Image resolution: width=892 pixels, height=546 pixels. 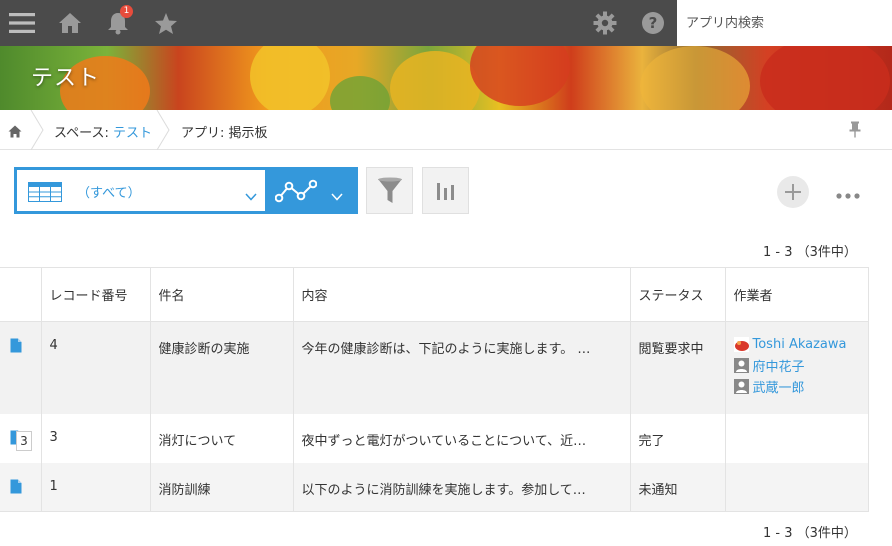 What do you see at coordinates (119, 21) in the screenshot?
I see `notification-bell-icon: 1` at bounding box center [119, 21].